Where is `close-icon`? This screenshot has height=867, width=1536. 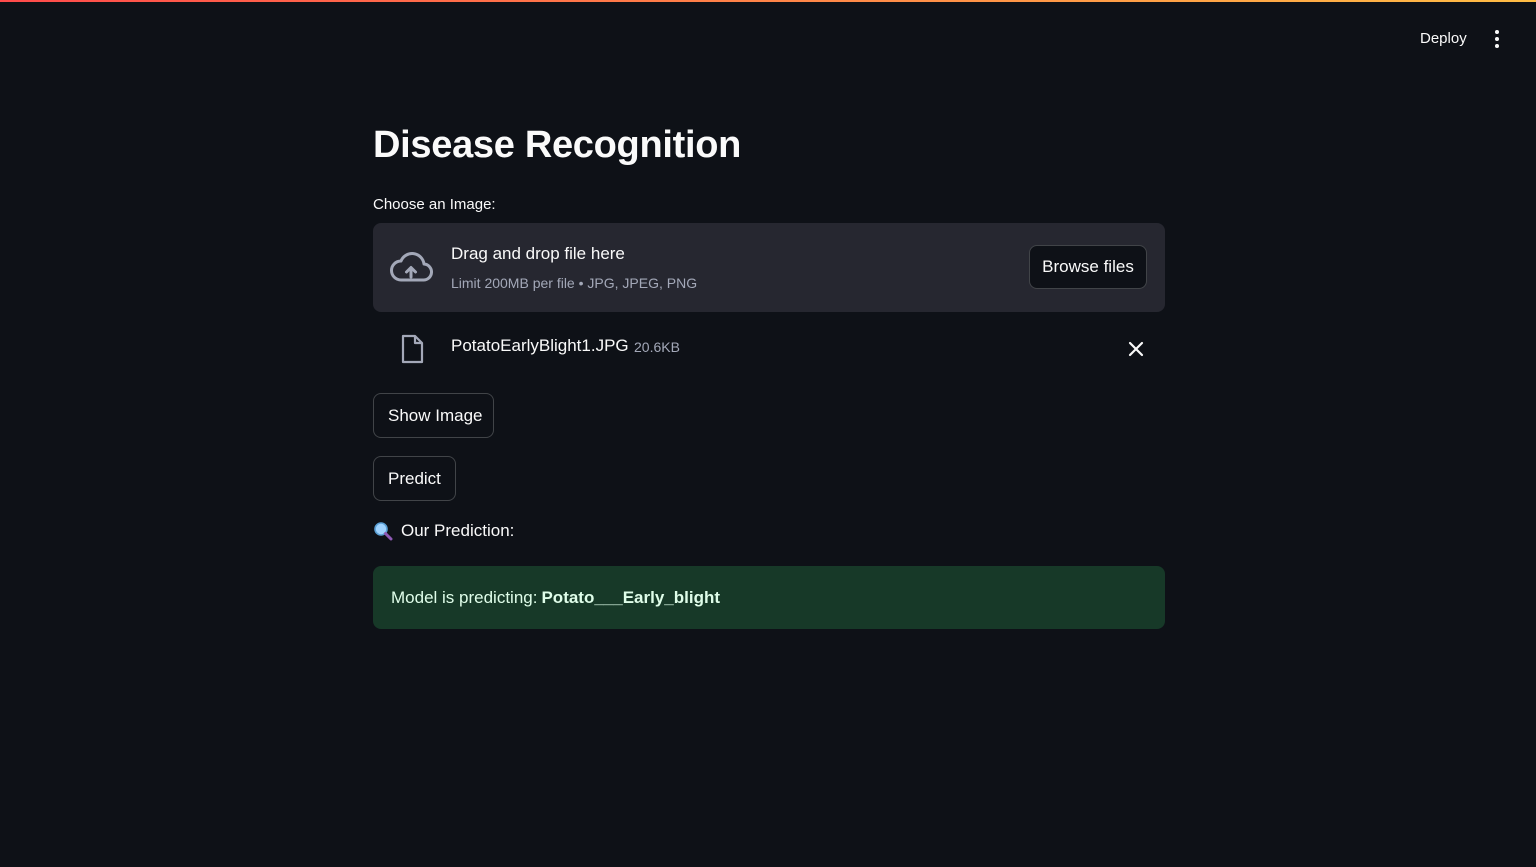
close-icon is located at coordinates (1136, 349).